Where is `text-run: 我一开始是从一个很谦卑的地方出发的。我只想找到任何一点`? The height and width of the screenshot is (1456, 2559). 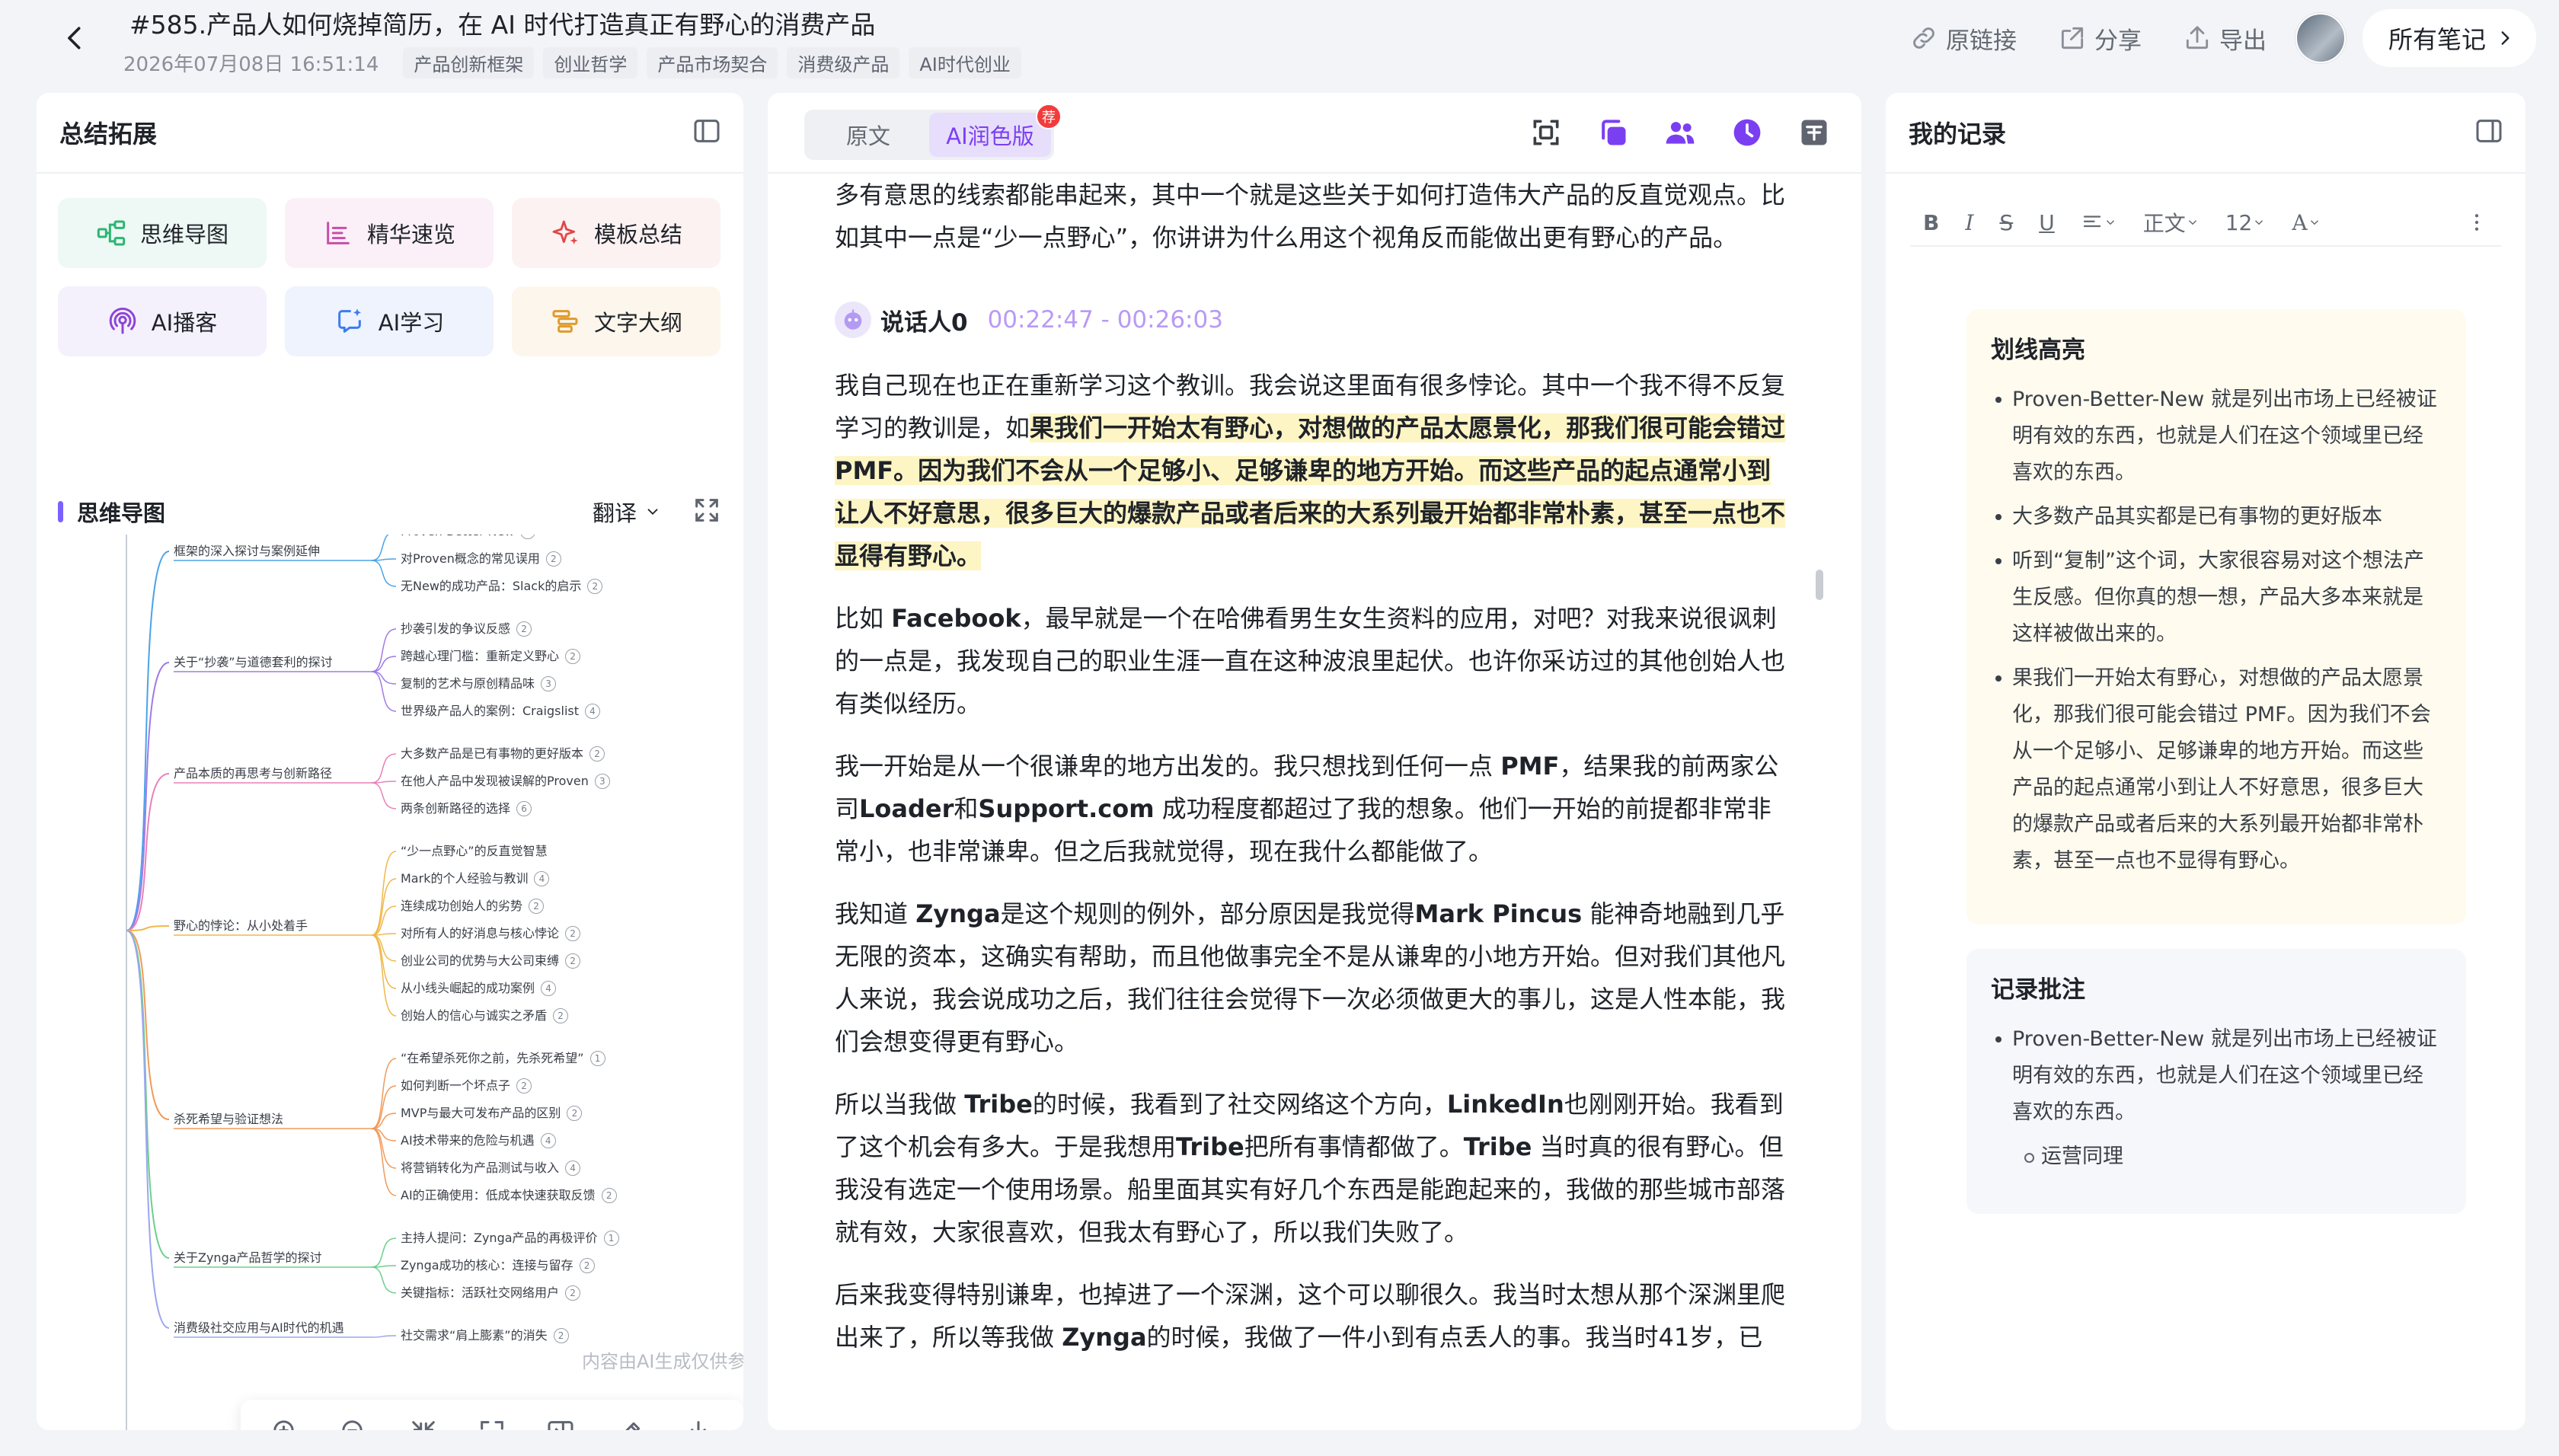
text-run: 我一开始是从一个很谦卑的地方出发的。我只想找到任何一点 is located at coordinates (1168, 766).